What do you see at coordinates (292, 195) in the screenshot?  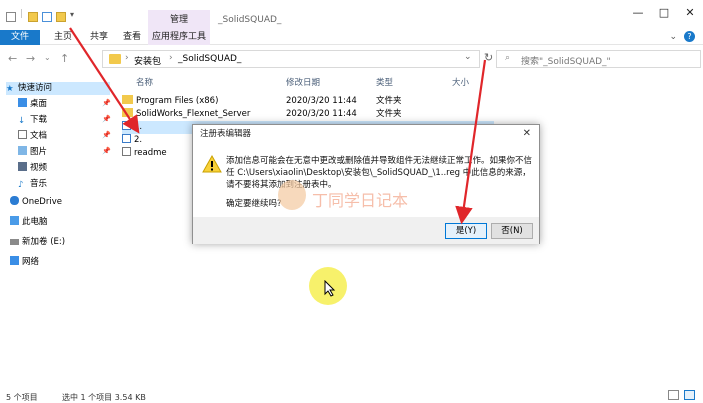 I see `watermark-logo` at bounding box center [292, 195].